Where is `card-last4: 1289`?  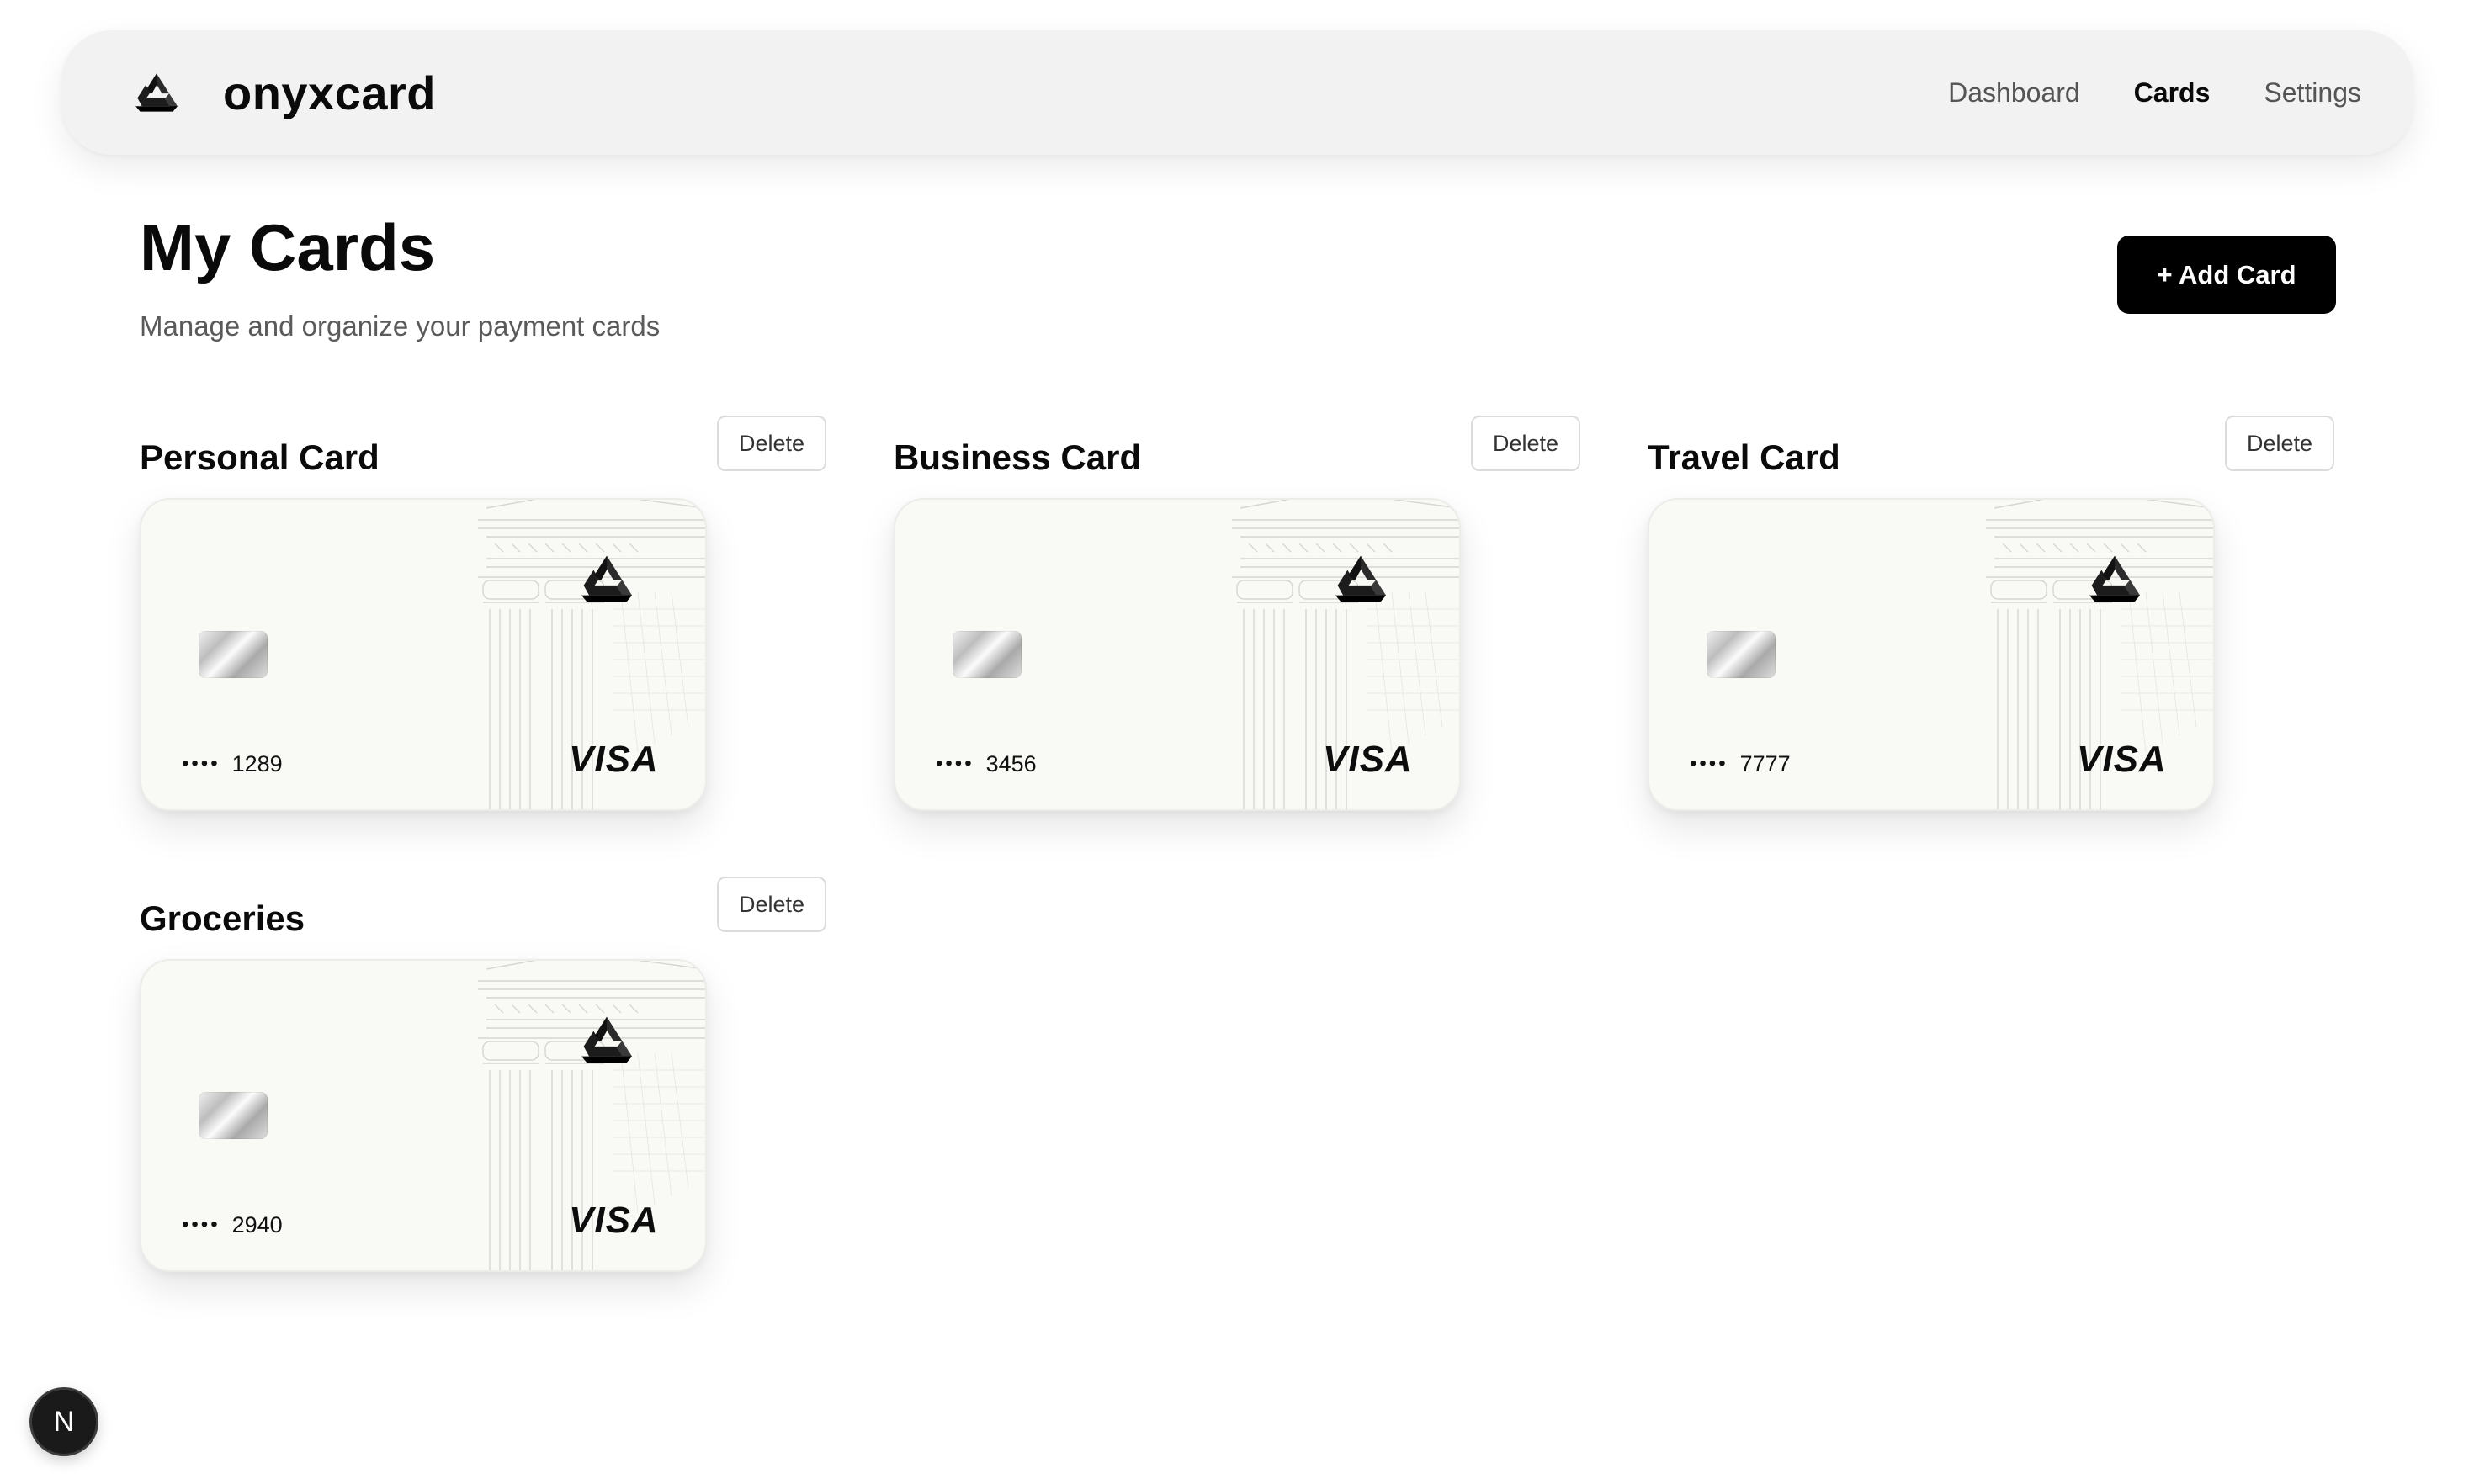
card-last4: 1289 is located at coordinates (257, 763).